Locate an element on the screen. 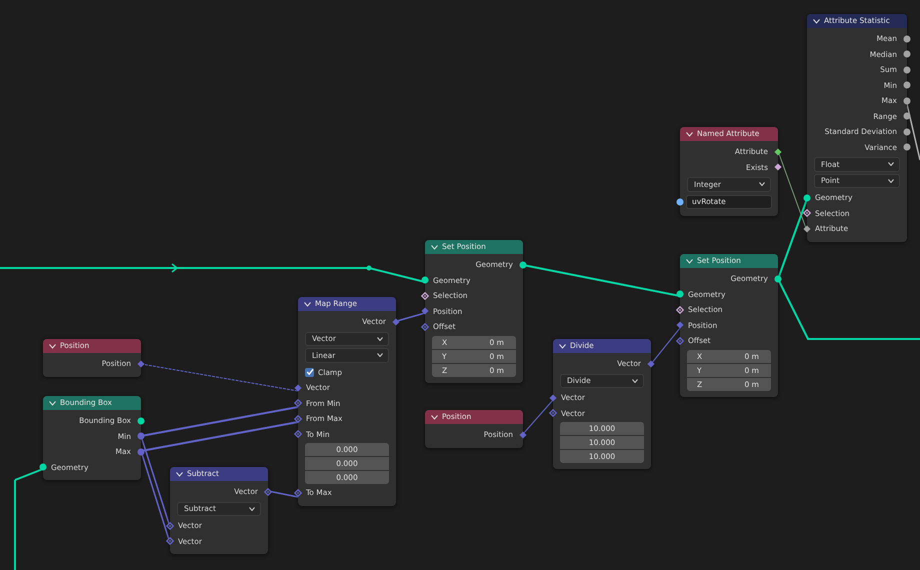 This screenshot has width=920, height=570. checkbox is located at coordinates (309, 372).